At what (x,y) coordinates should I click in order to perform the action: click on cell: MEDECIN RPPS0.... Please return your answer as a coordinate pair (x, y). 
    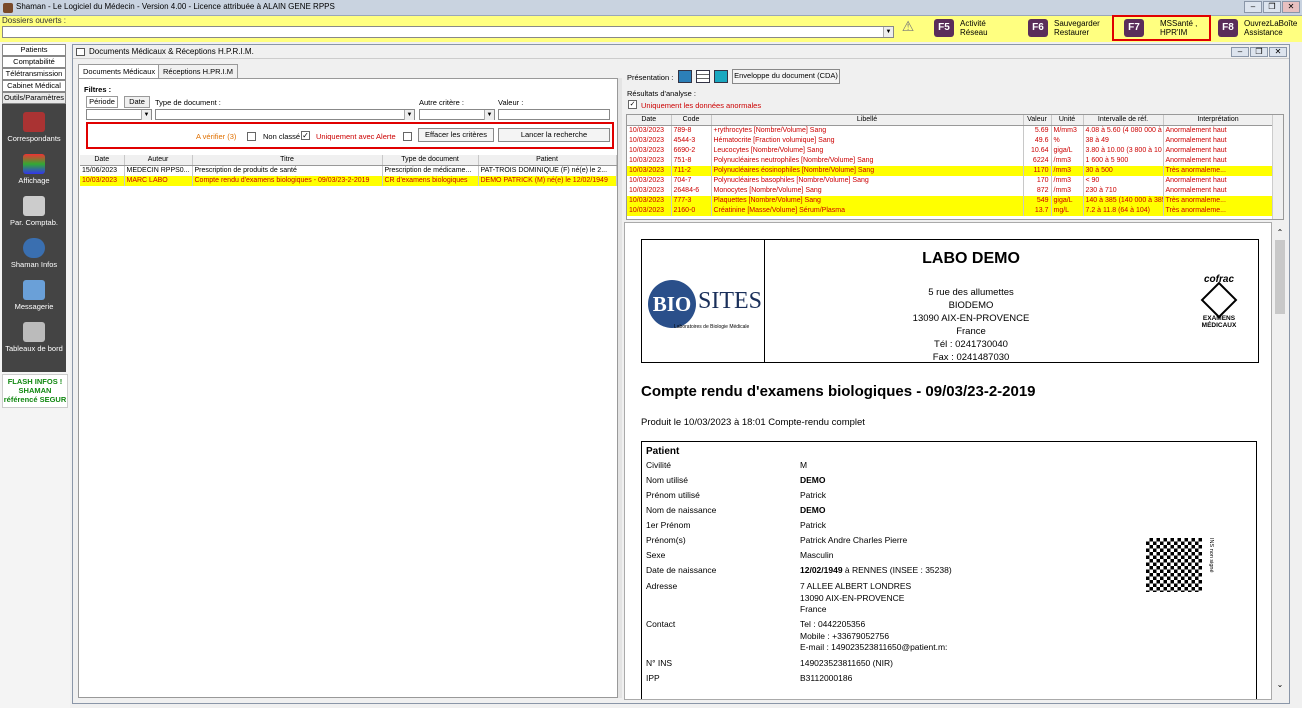
    Looking at the image, I should click on (158, 170).